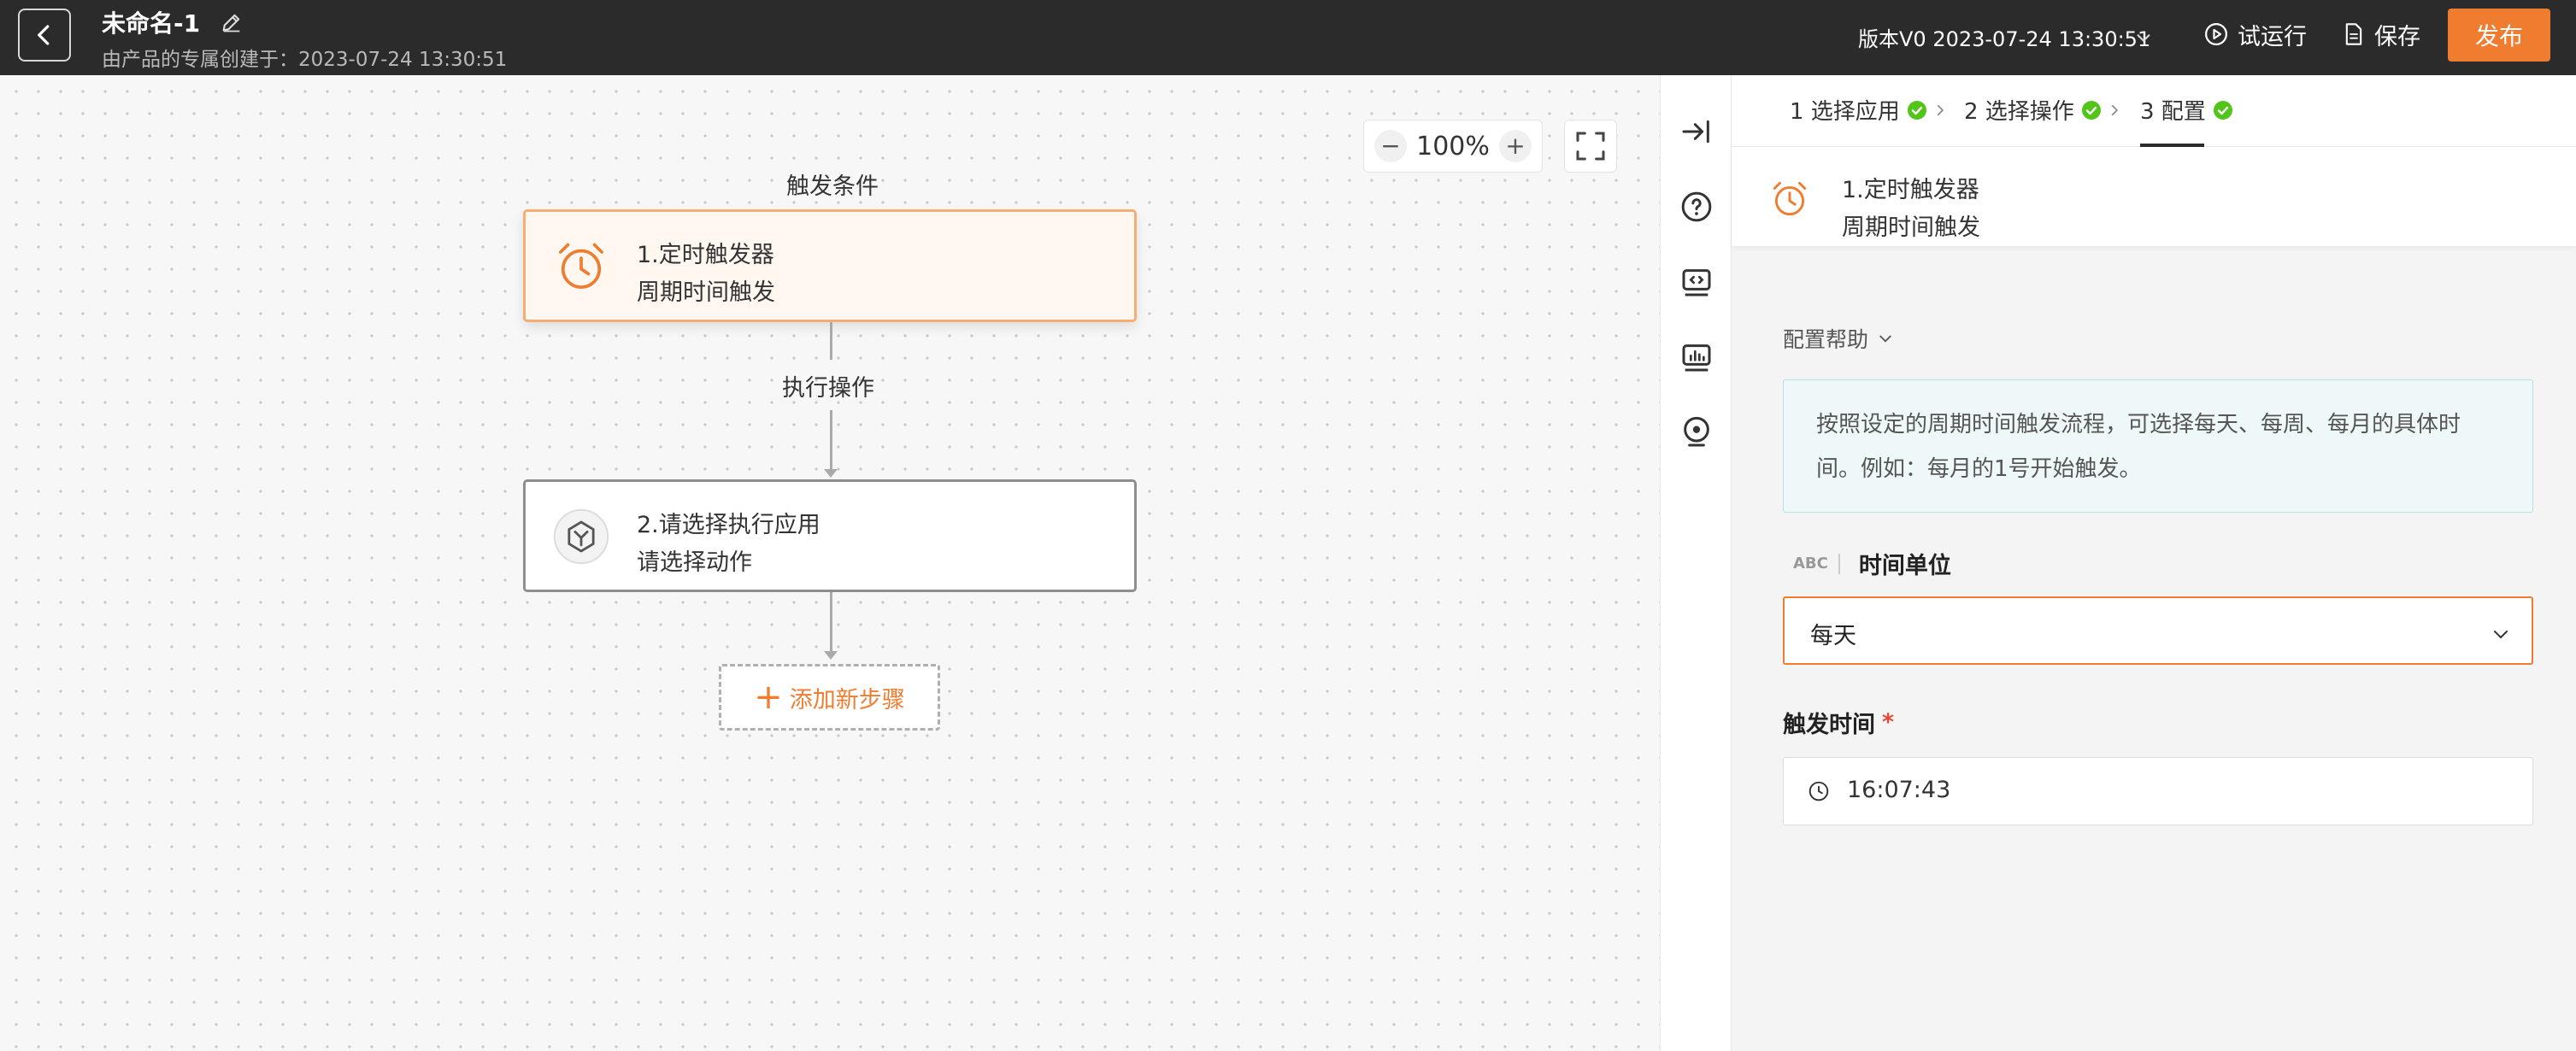  Describe the element at coordinates (1696, 357) in the screenshot. I see `log-icon` at that location.